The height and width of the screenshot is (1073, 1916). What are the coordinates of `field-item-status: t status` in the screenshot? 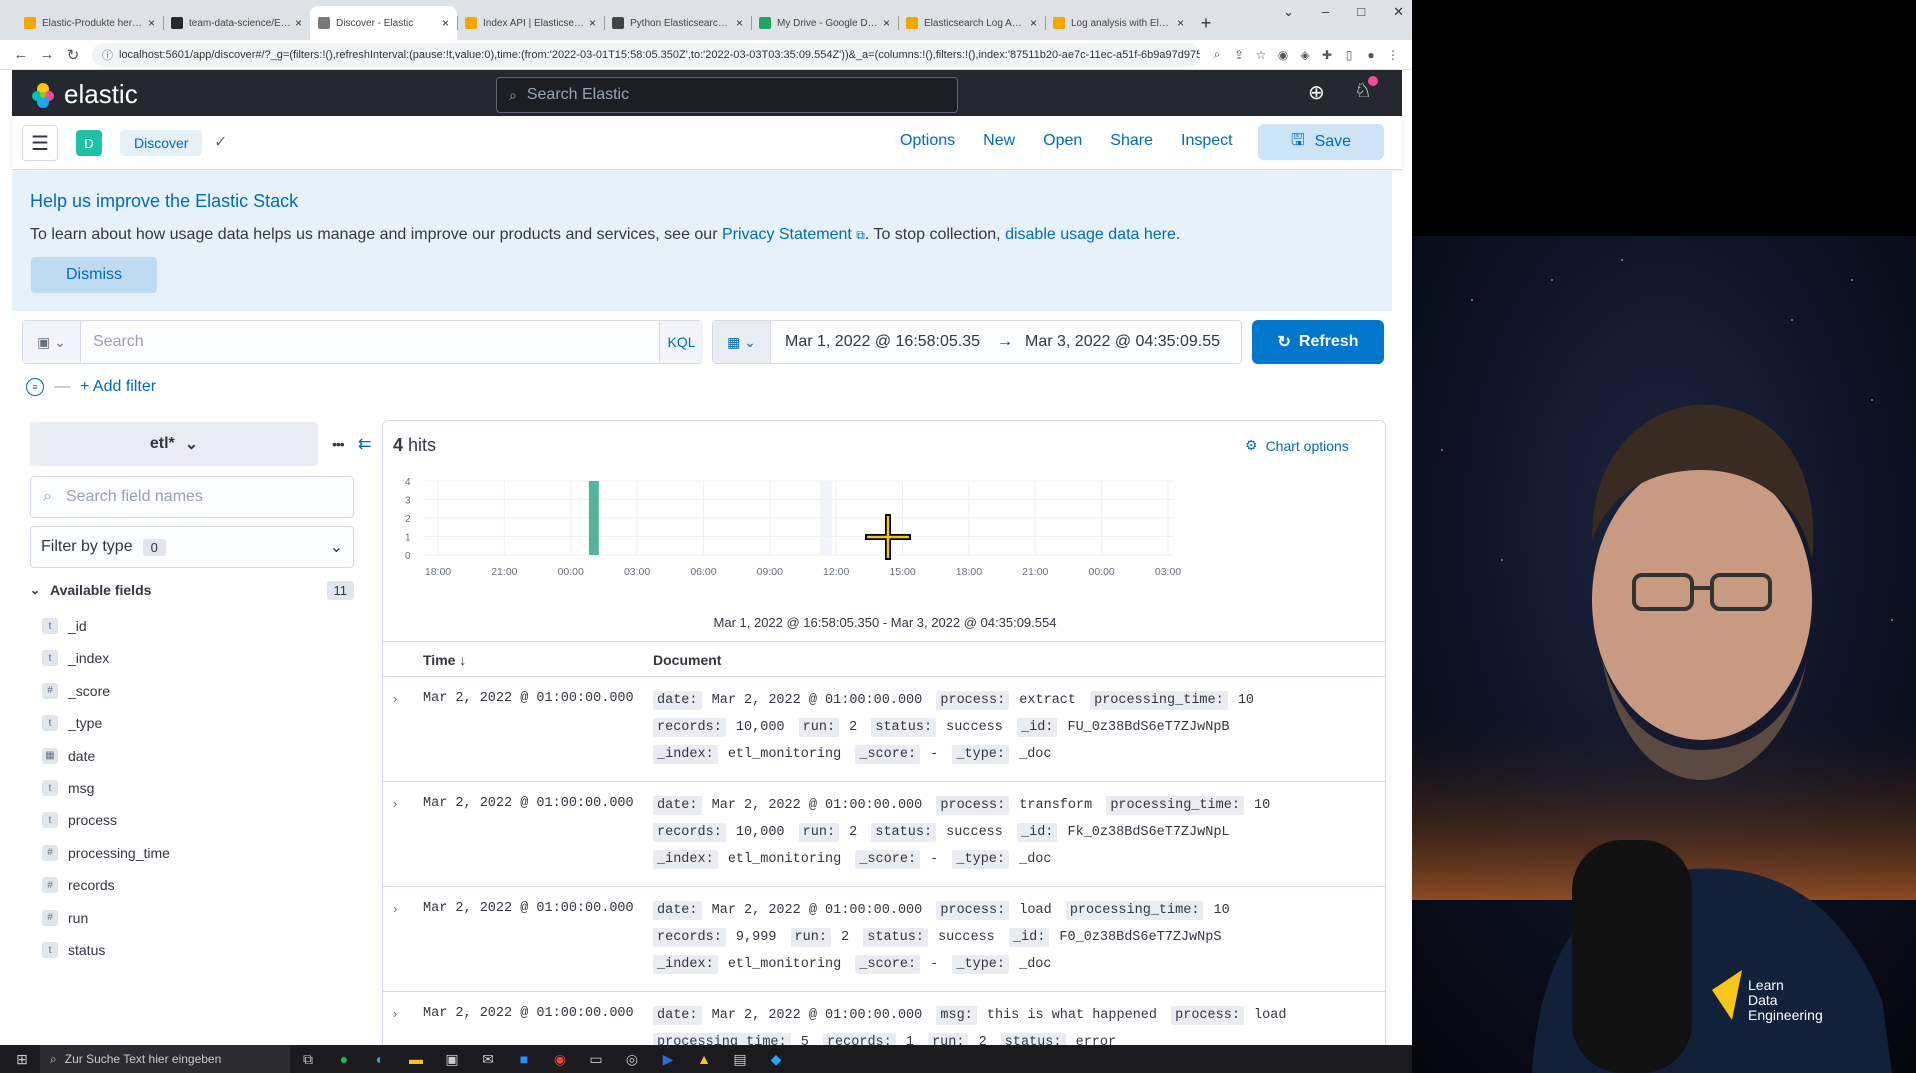 It's located at (73, 950).